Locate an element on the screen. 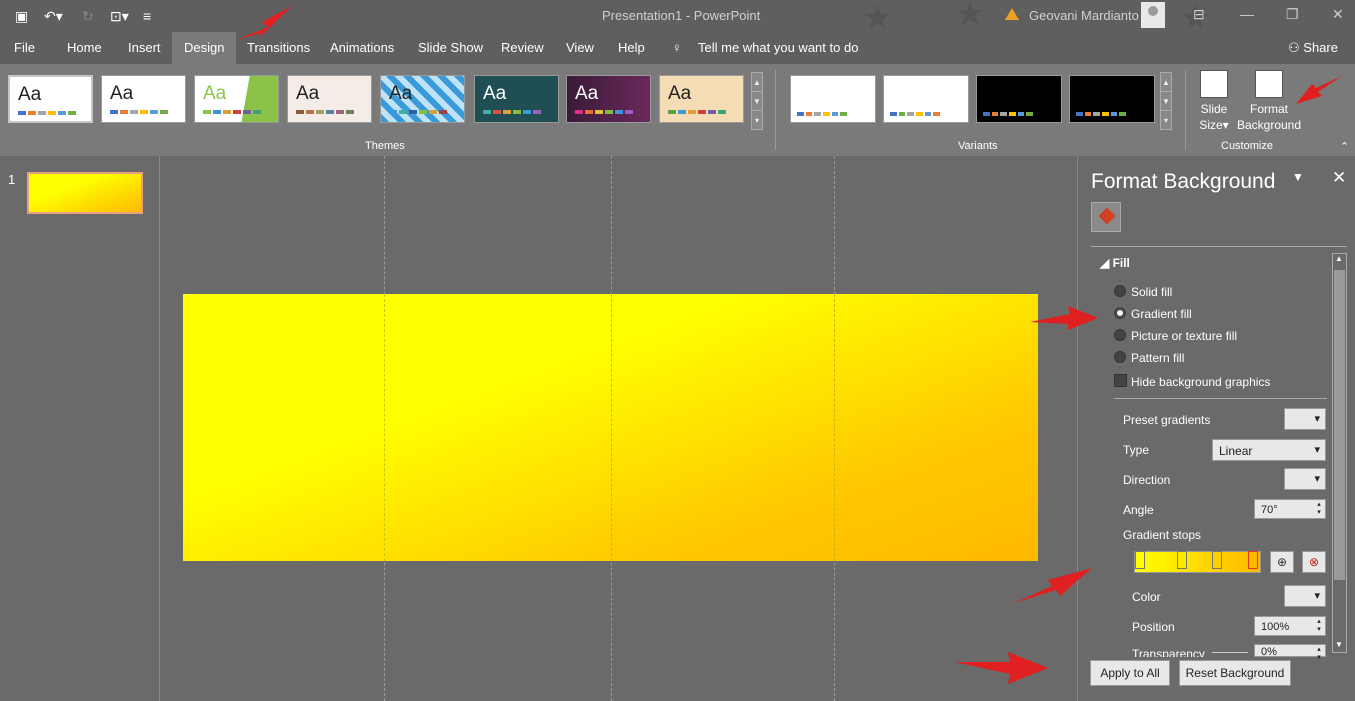 The image size is (1355, 701). theme-office: Aa is located at coordinates (50, 99).